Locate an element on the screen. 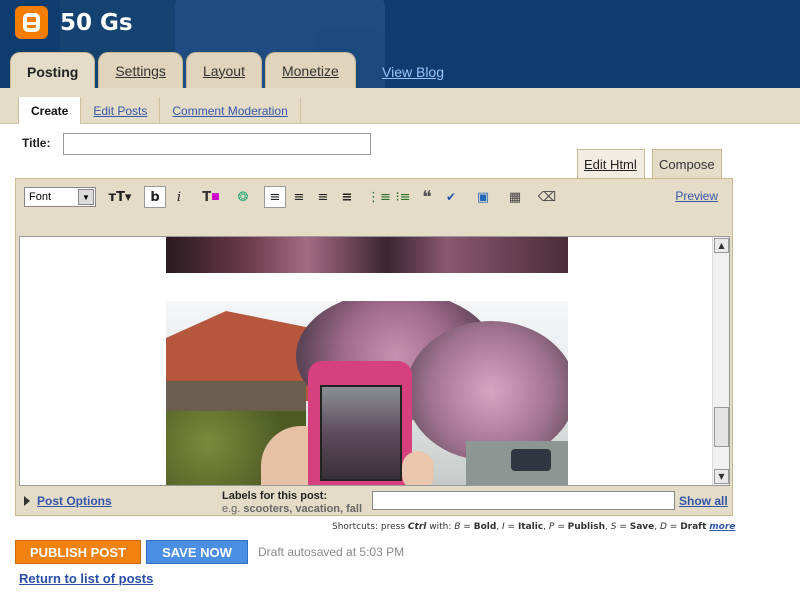 The width and height of the screenshot is (800, 596). show-all-link: Show all is located at coordinates (703, 501).